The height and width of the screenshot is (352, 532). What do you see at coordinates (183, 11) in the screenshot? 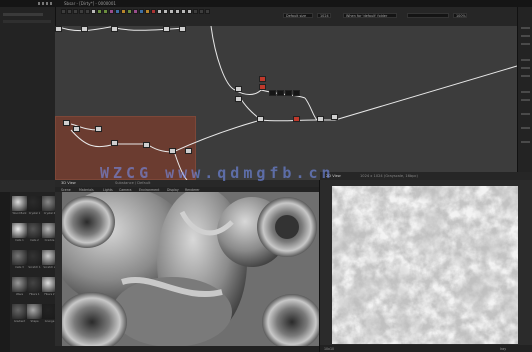
I see `fxmap-node-icon` at bounding box center [183, 11].